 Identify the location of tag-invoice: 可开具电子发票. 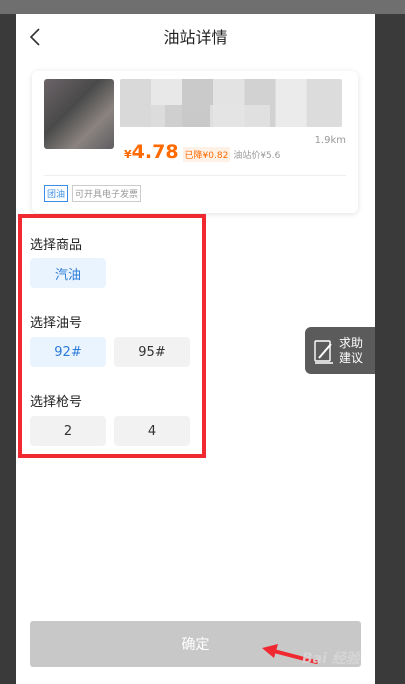
(107, 193).